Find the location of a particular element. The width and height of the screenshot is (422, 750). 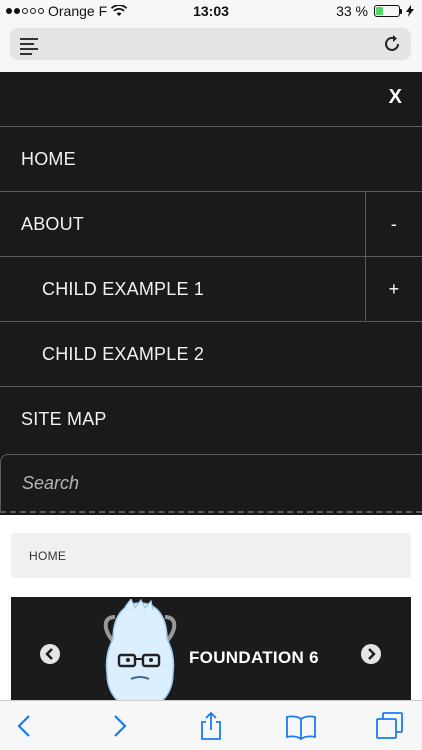

submenu-expand-button: + is located at coordinates (393, 289).